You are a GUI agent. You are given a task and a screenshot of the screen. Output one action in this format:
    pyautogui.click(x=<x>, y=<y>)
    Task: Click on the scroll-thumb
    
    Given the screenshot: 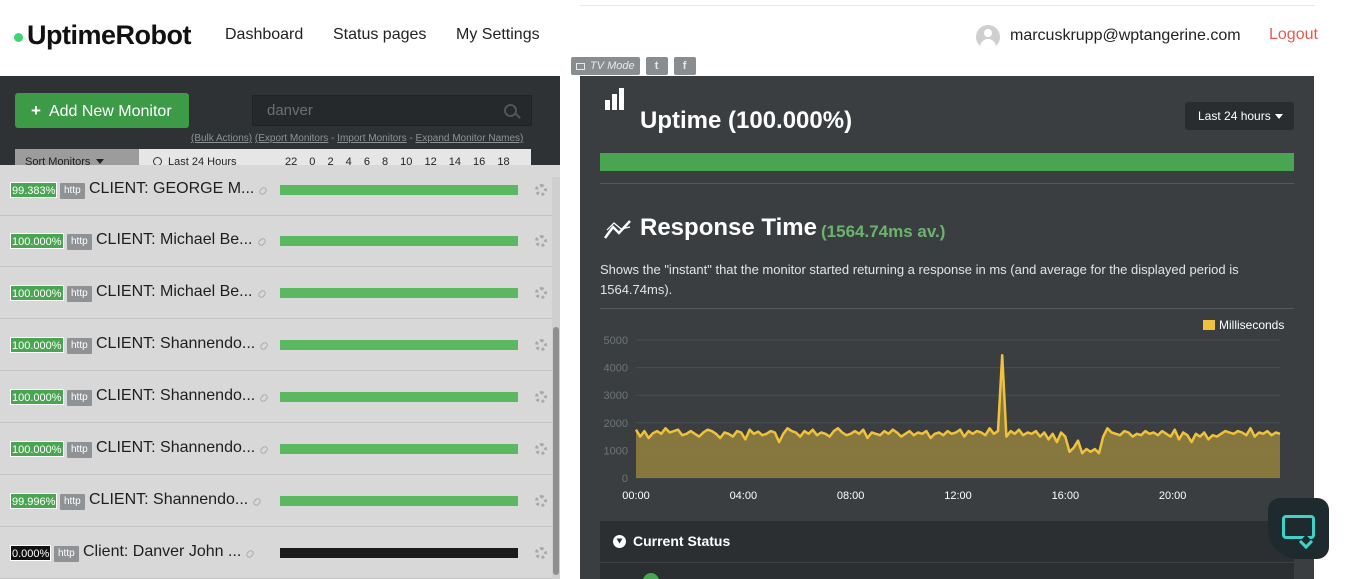 What is the action you would take?
    pyautogui.click(x=556, y=451)
    